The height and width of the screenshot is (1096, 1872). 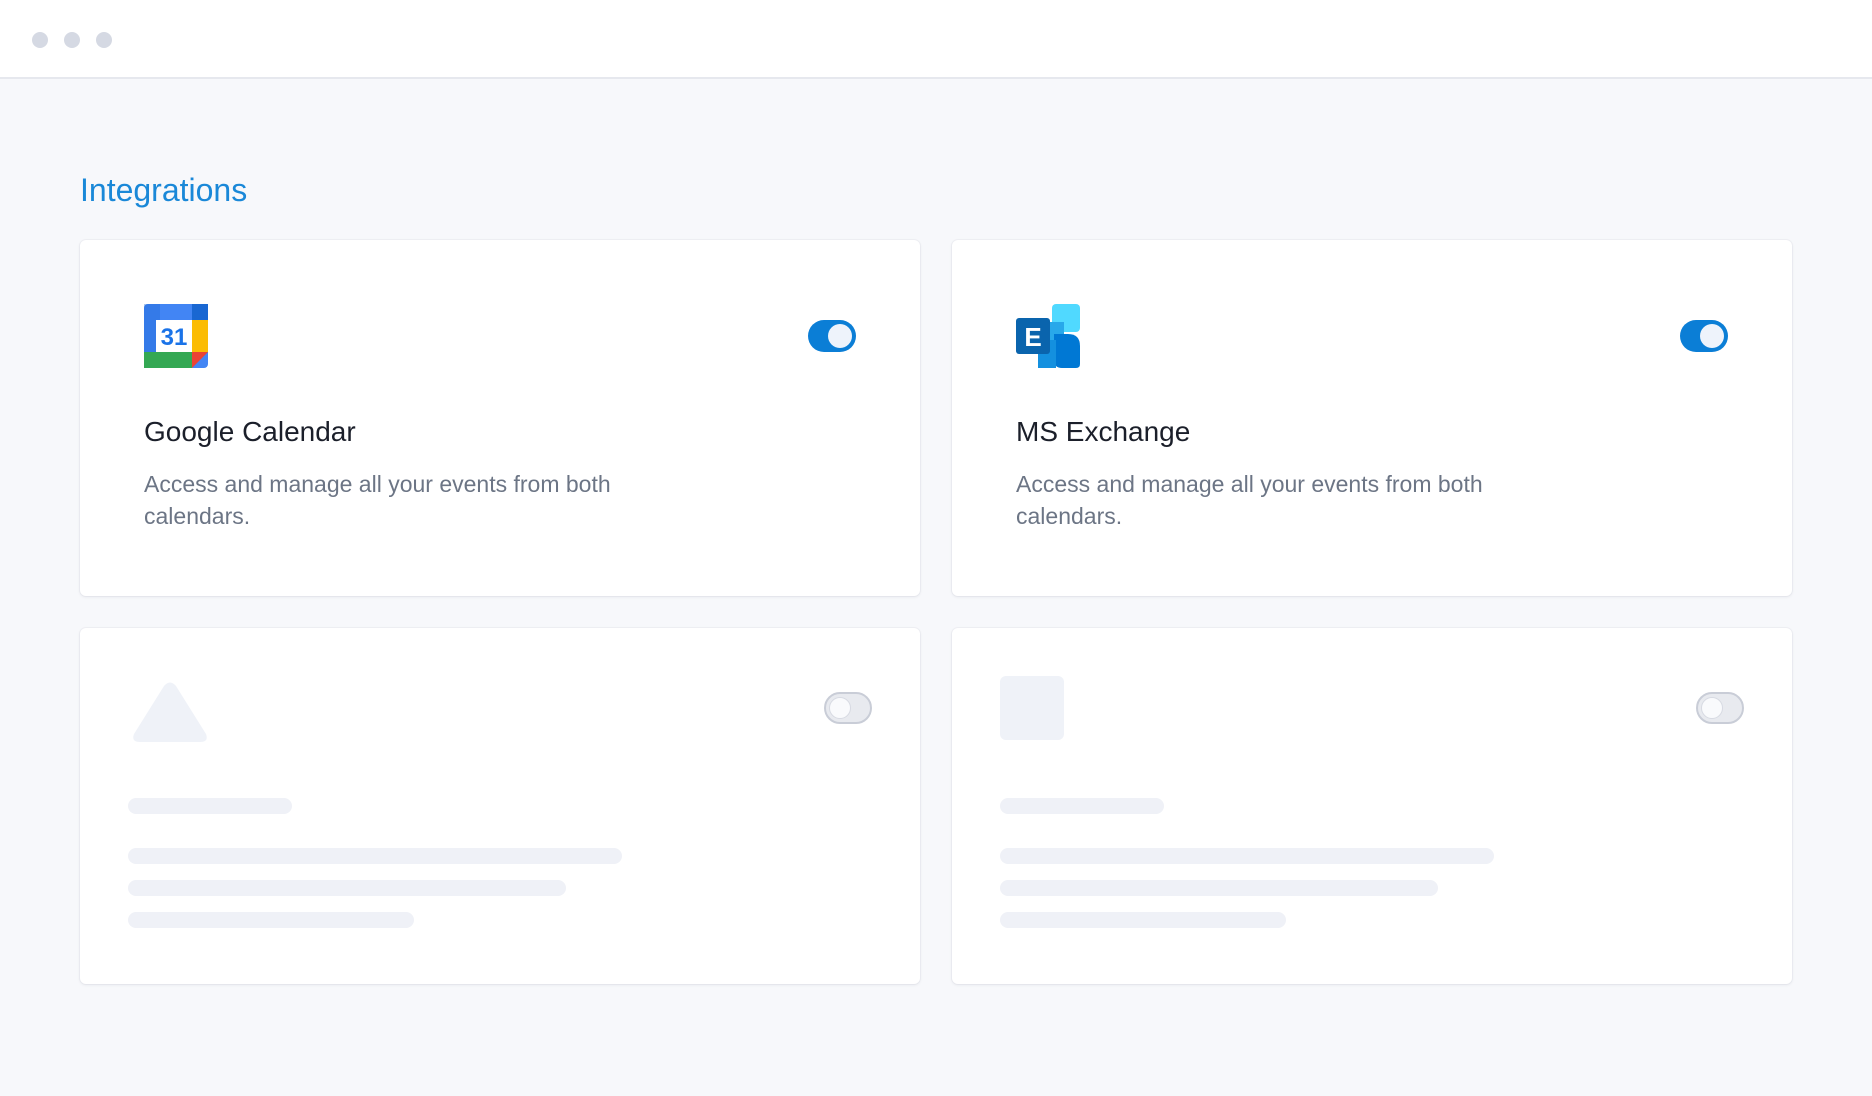 What do you see at coordinates (1032, 708) in the screenshot?
I see `square-placeholder-icon` at bounding box center [1032, 708].